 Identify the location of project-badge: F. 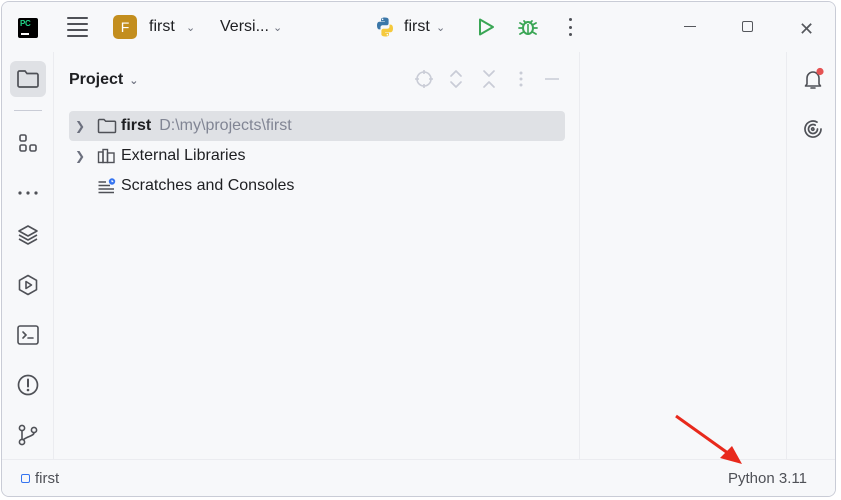
(125, 27).